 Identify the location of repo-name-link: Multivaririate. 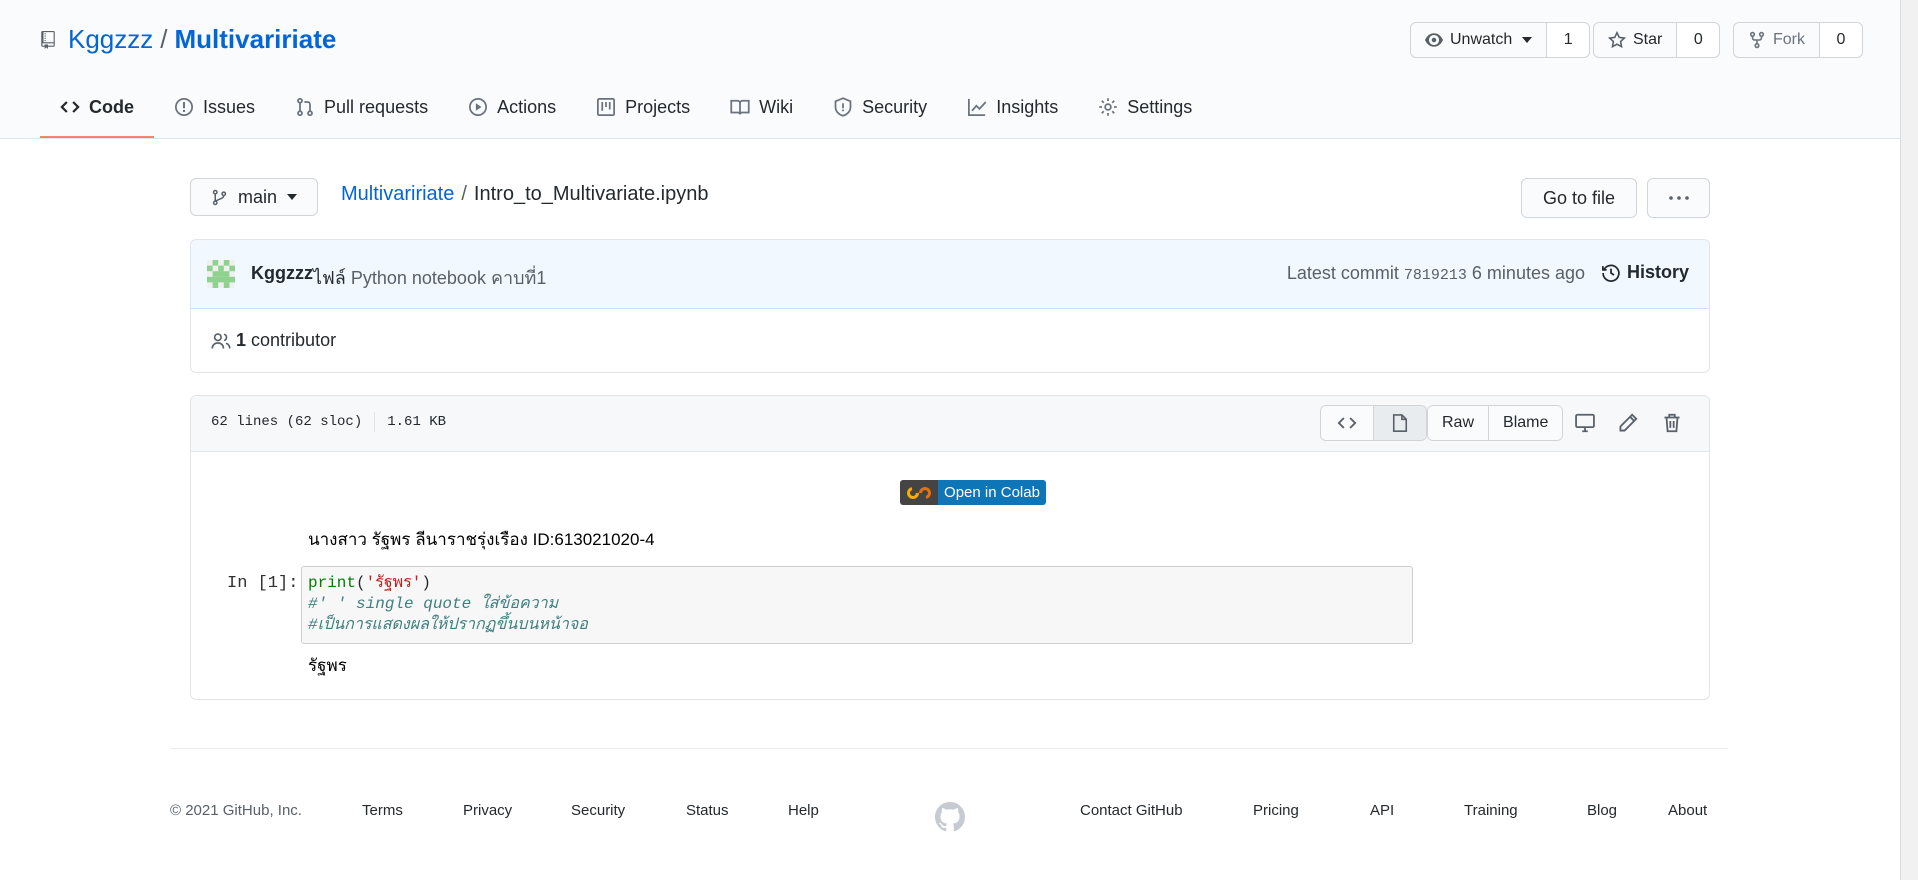
(256, 39).